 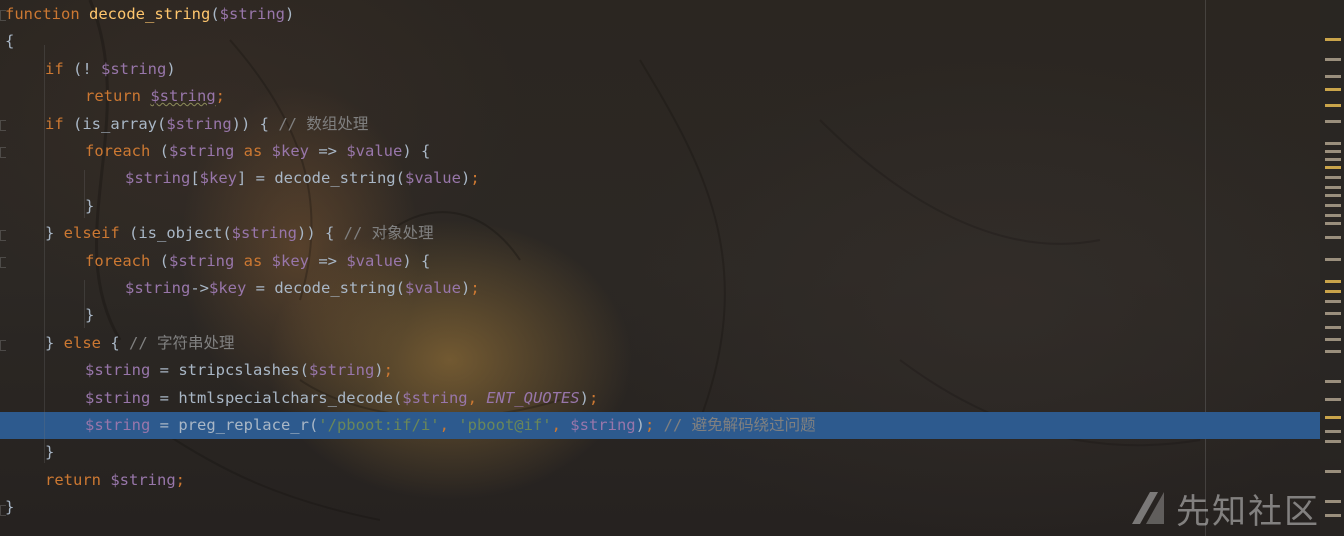 I want to click on code-token: (is_array(, so click(x=120, y=123).